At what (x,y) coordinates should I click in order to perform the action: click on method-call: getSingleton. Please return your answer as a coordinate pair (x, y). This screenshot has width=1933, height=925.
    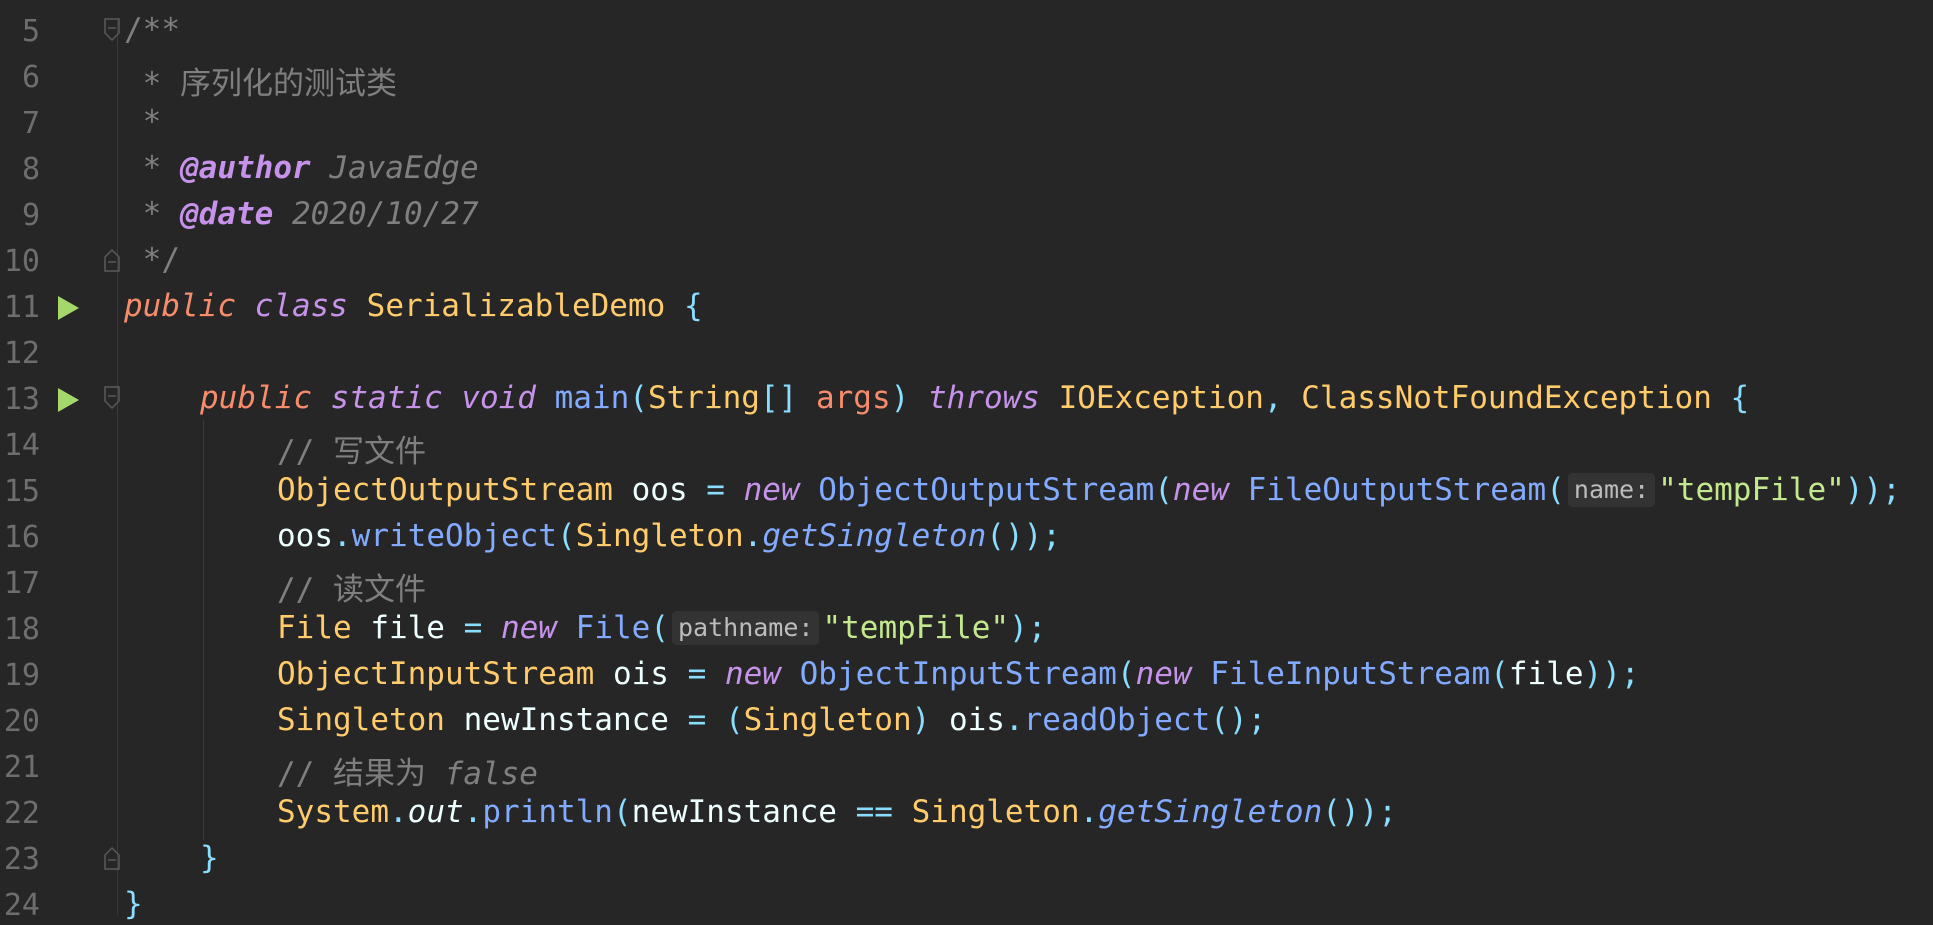
    Looking at the image, I should click on (1210, 812).